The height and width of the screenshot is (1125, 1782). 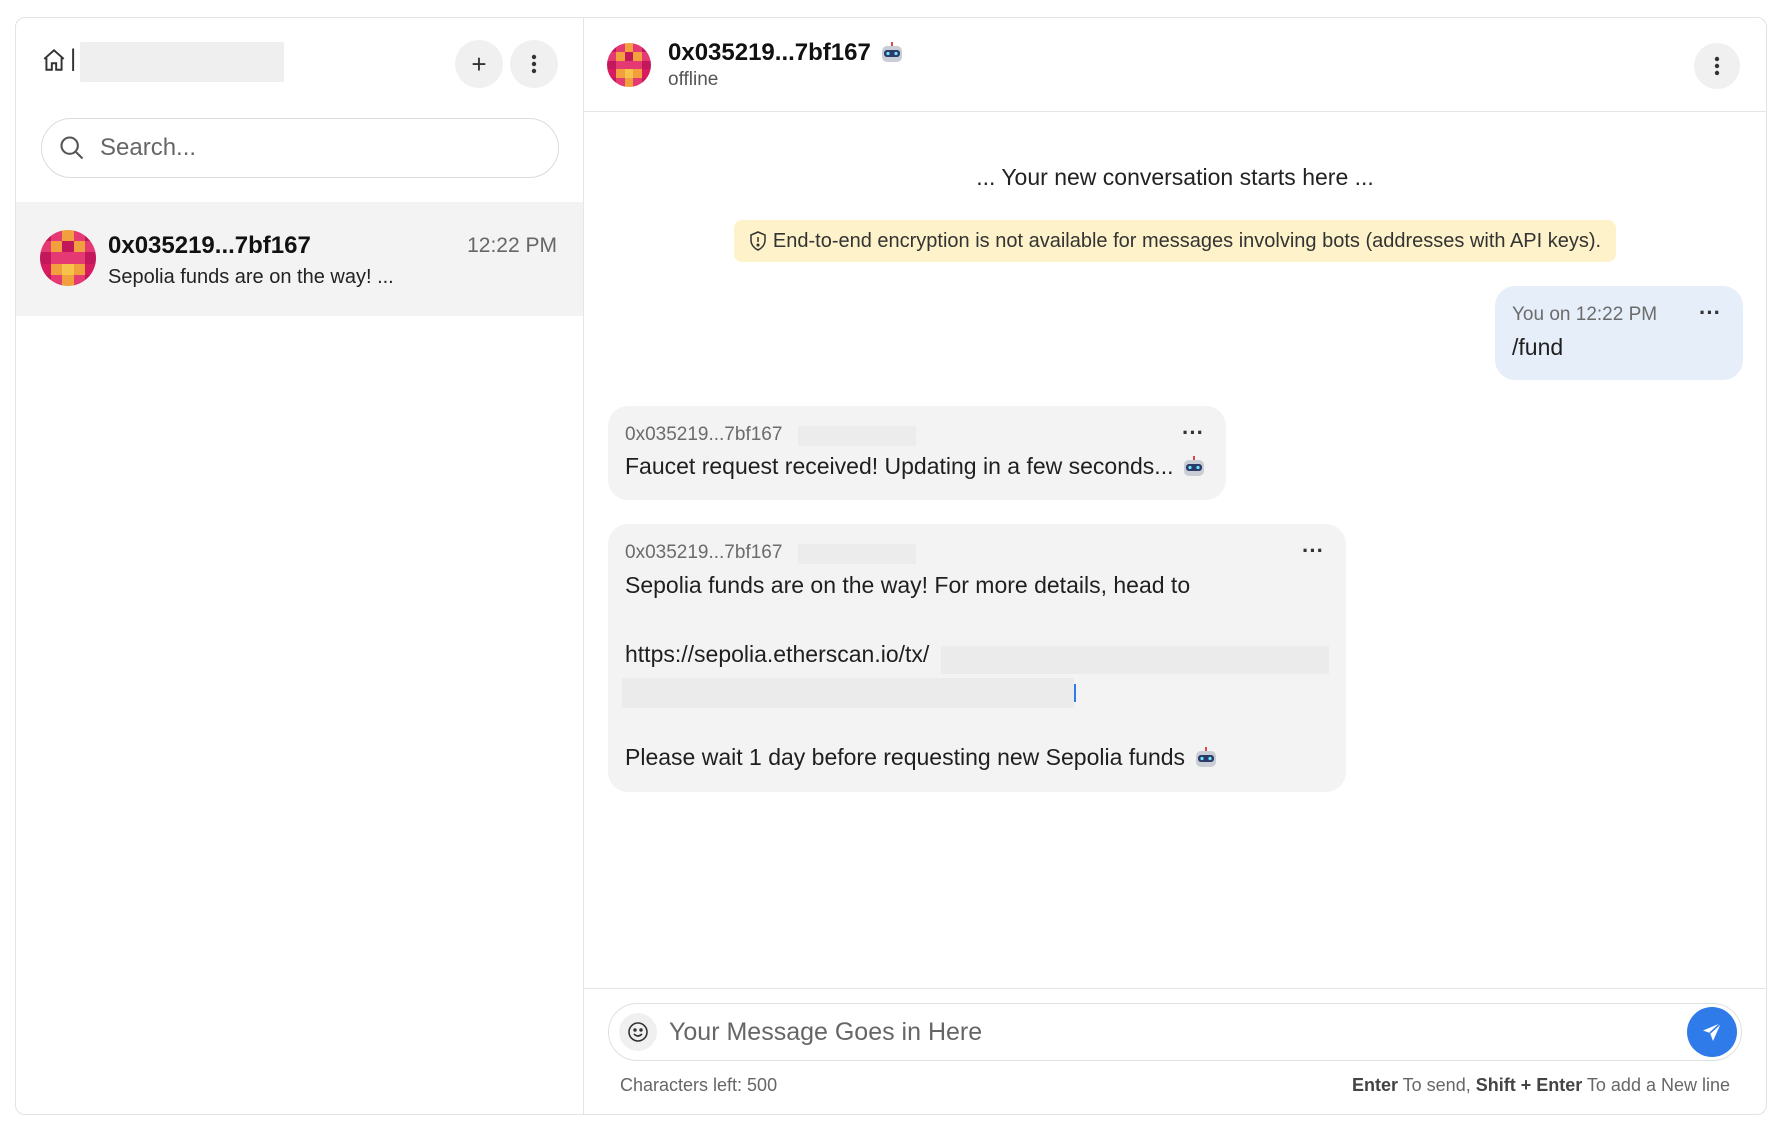 I want to click on new-conversation-button: +, so click(x=479, y=64).